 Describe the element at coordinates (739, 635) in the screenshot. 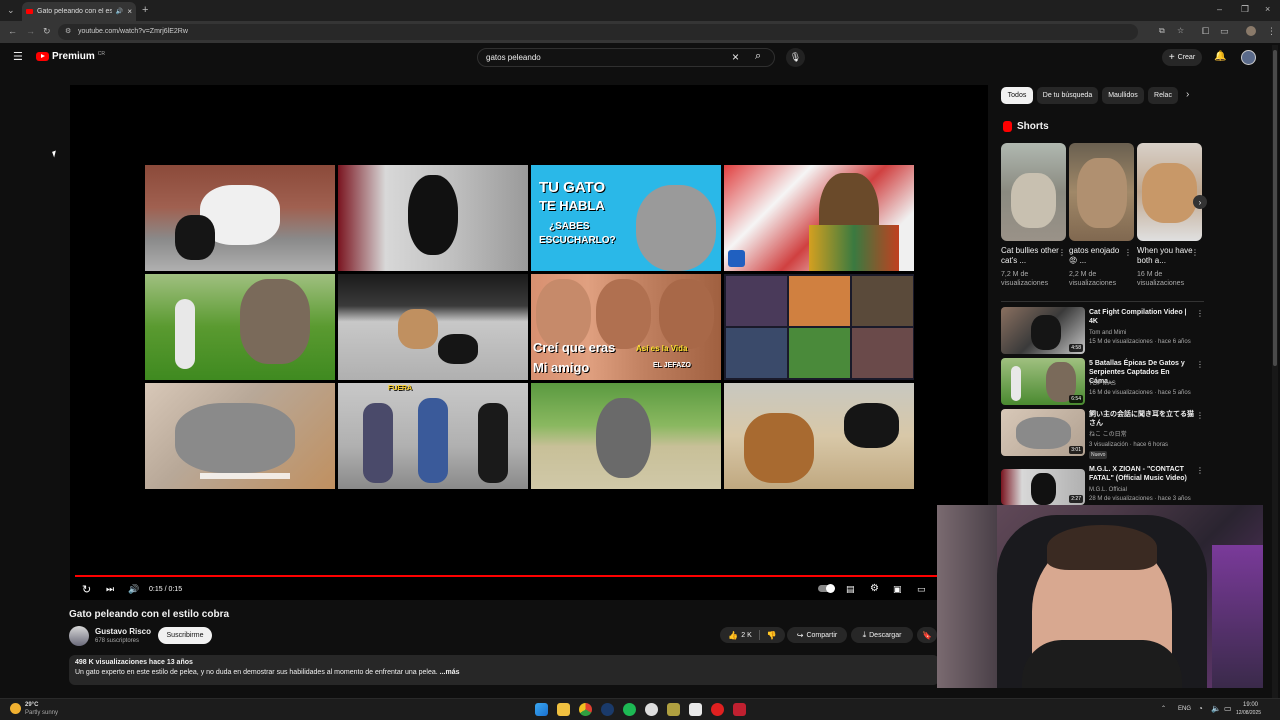

I see `like-button: 👍 2 K` at that location.